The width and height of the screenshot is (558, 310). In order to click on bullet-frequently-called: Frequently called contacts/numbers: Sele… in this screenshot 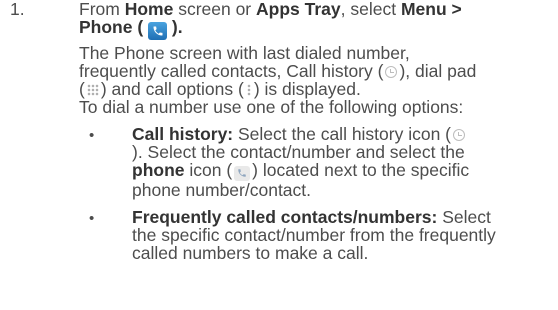, I will do `click(314, 235)`.